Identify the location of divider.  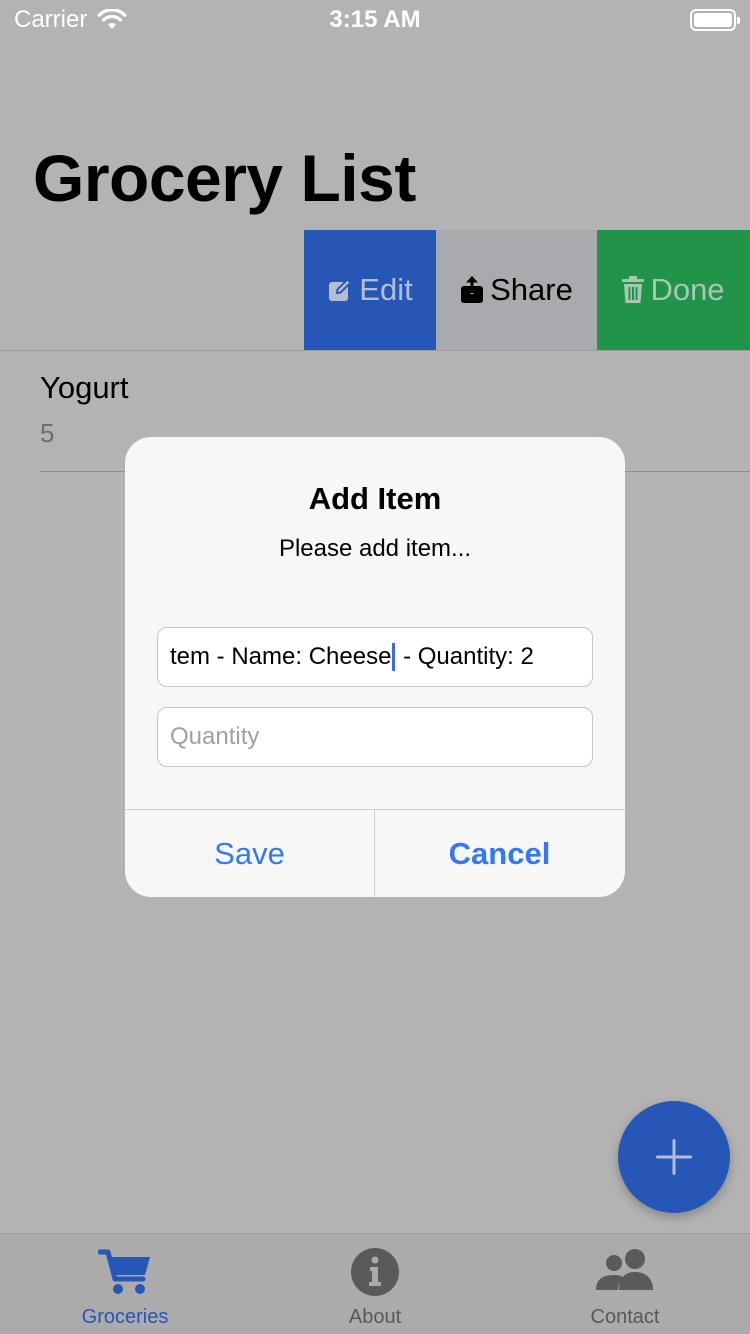
(375, 350).